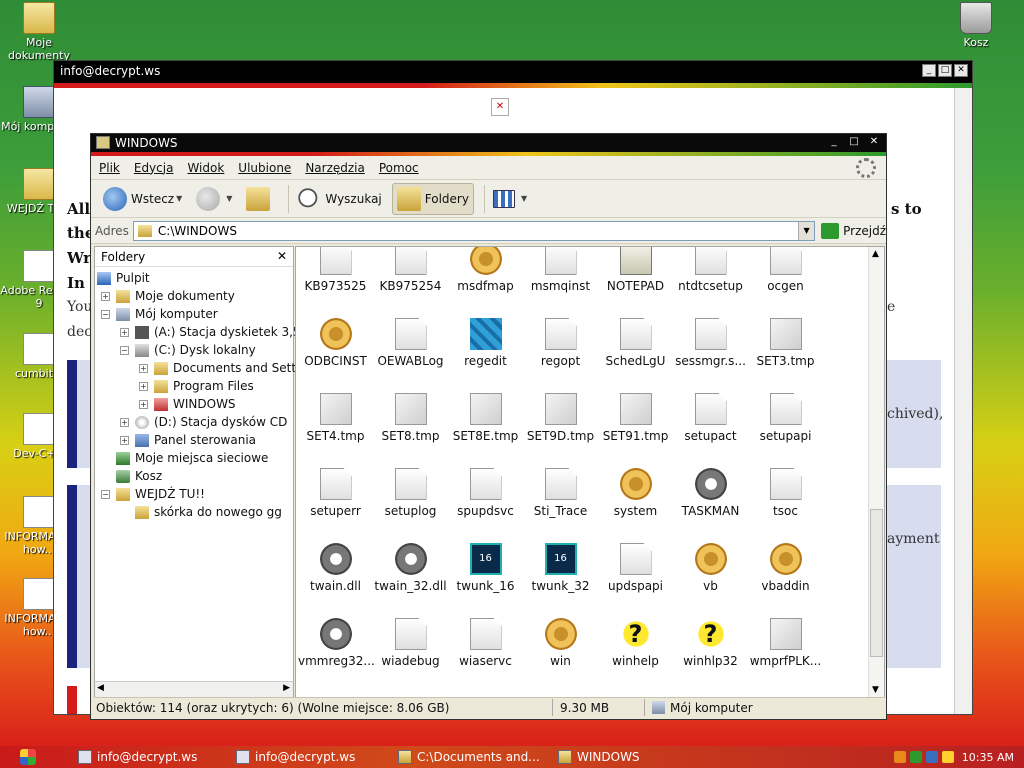 The width and height of the screenshot is (1024, 768). I want to click on menu-widok: Widok, so click(205, 168).